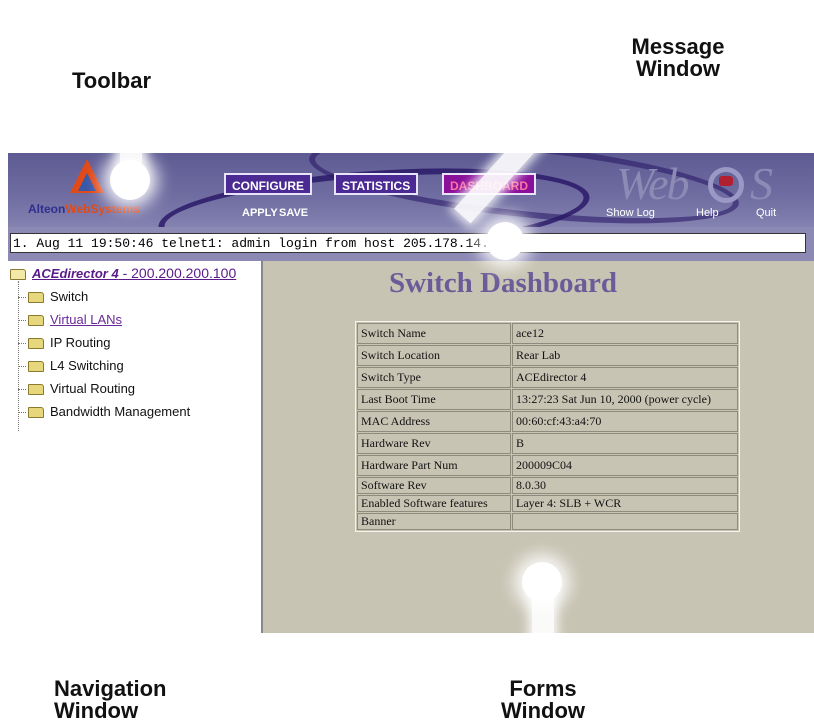 The image size is (814, 727). Describe the element at coordinates (86, 319) in the screenshot. I see `tree-item-label: Virtual LANs` at that location.